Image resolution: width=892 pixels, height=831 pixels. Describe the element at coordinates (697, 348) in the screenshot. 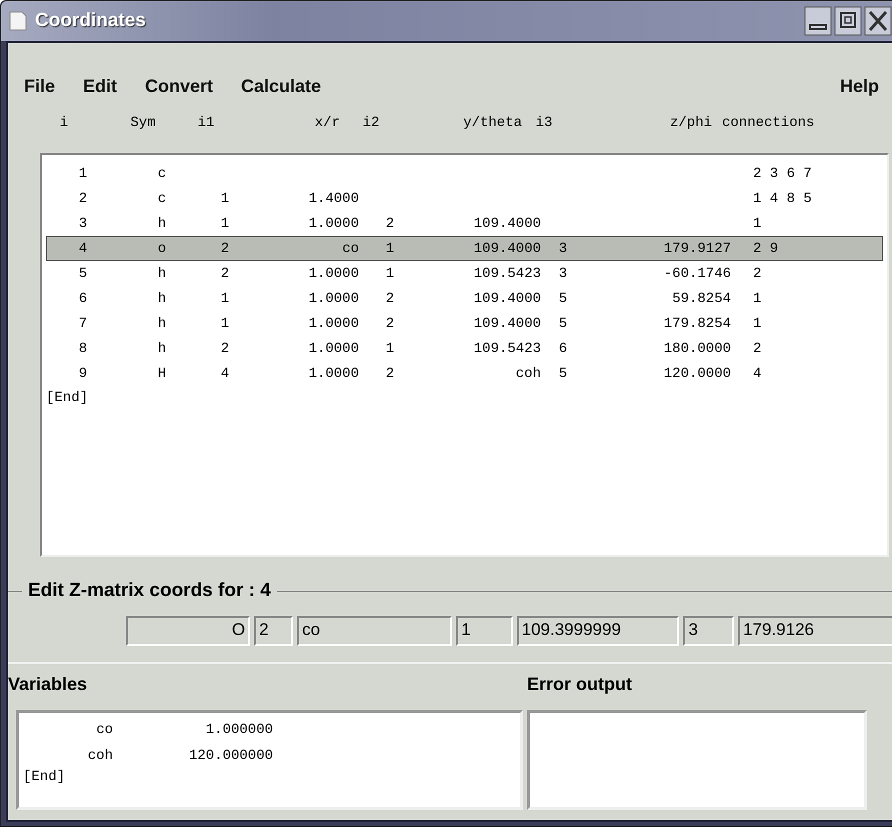

I see `table-cell: 180.0000` at that location.